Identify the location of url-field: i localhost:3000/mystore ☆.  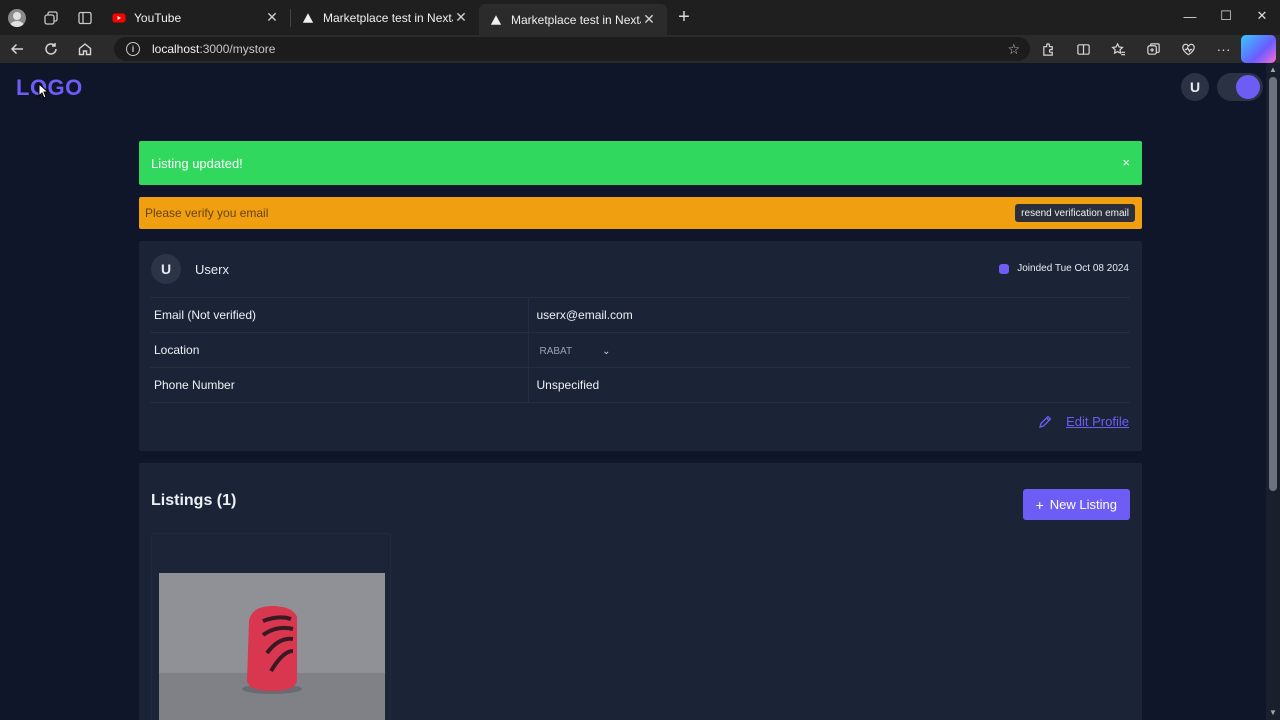
(572, 49).